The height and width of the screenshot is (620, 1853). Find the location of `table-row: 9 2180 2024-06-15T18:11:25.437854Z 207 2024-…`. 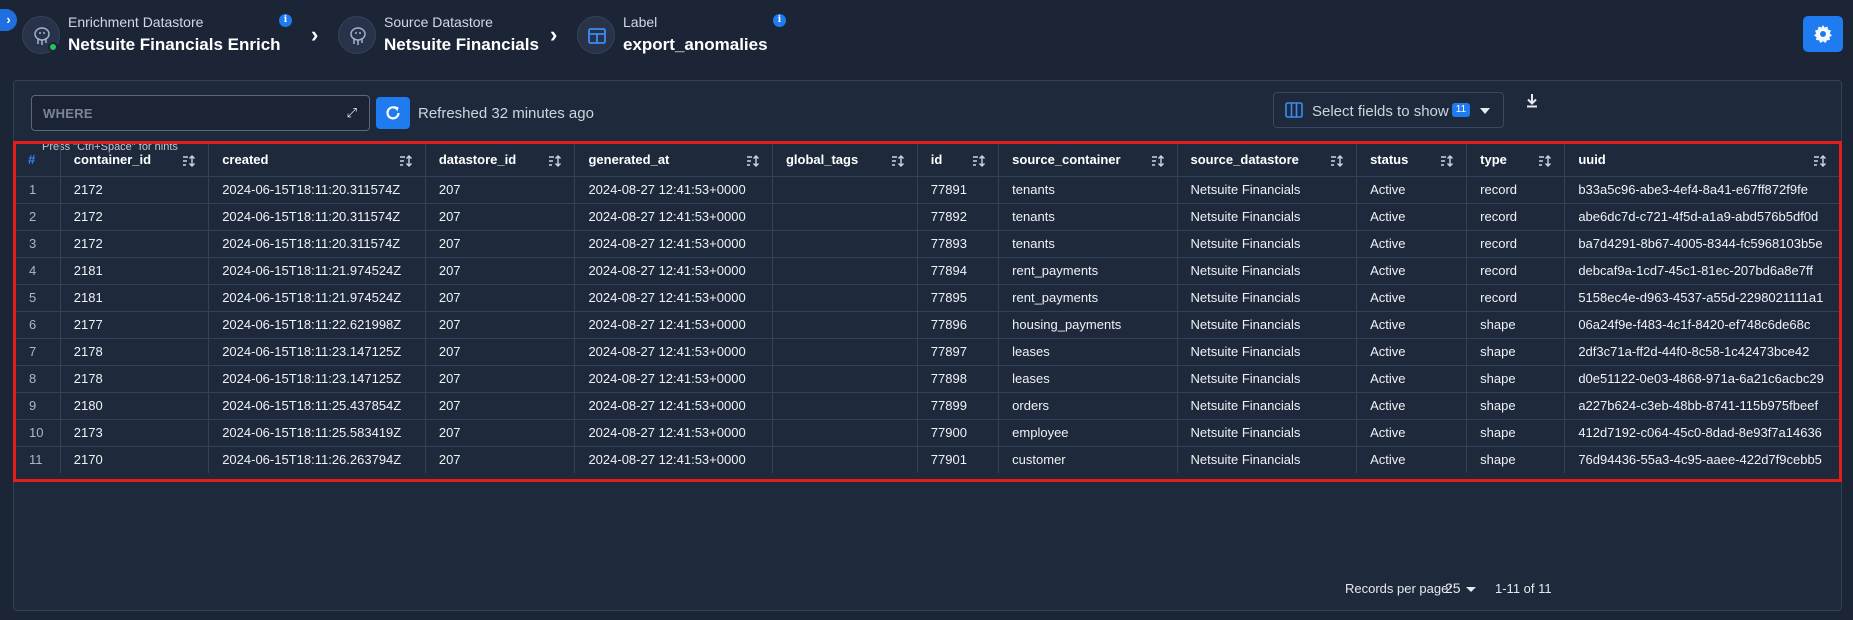

table-row: 9 2180 2024-06-15T18:11:25.437854Z 207 2024-… is located at coordinates (927, 406).